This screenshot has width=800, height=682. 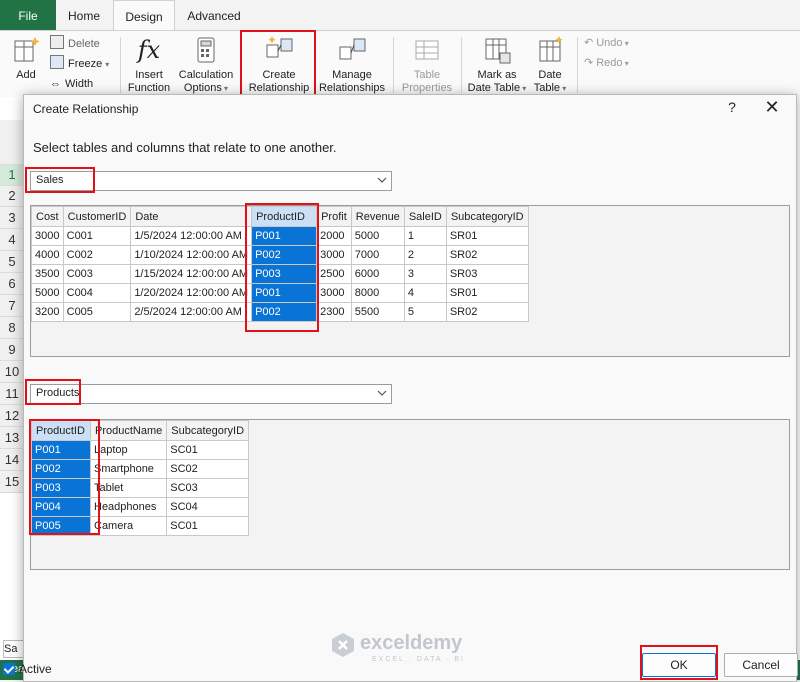 I want to click on cell: 3, so click(x=425, y=274).